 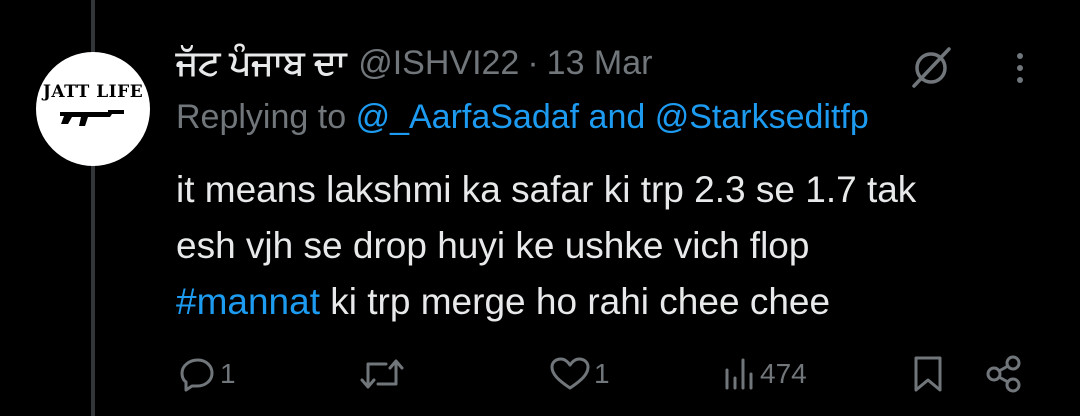 I want to click on display-name: ਜੱਟ ਪੰਜਾਬ ਦਾ, so click(x=261, y=63).